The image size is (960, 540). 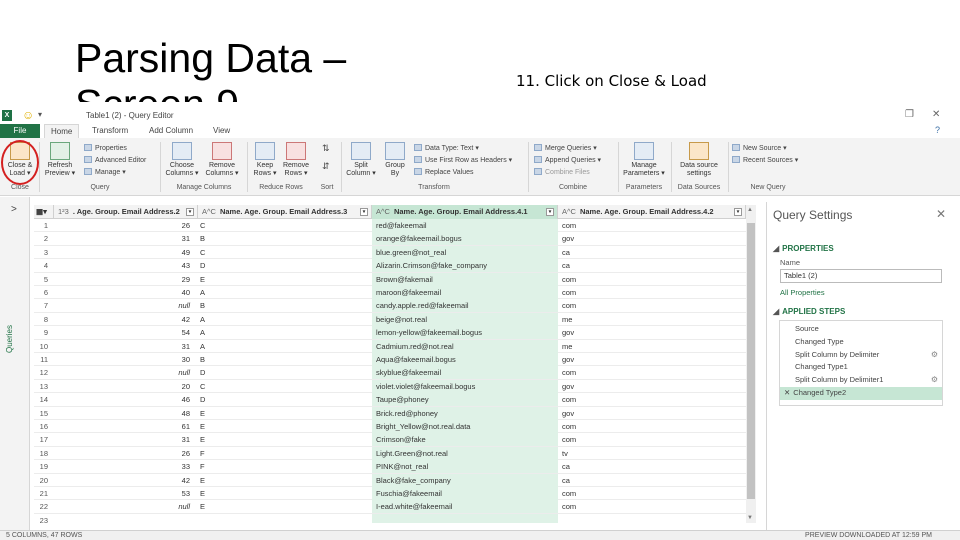 What do you see at coordinates (115, 160) in the screenshot?
I see `advanced-editor-button: Advanced Editor` at bounding box center [115, 160].